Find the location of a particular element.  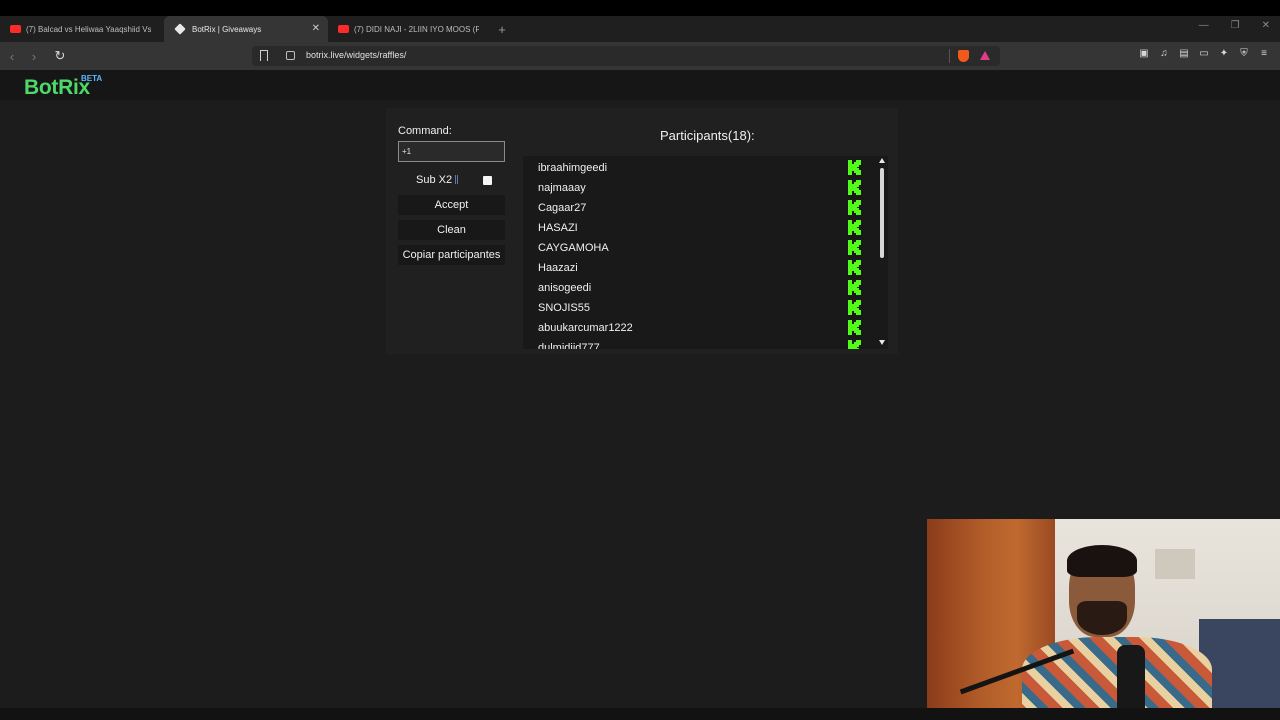

participant-name: ibraahimgeedi is located at coordinates (573, 168).